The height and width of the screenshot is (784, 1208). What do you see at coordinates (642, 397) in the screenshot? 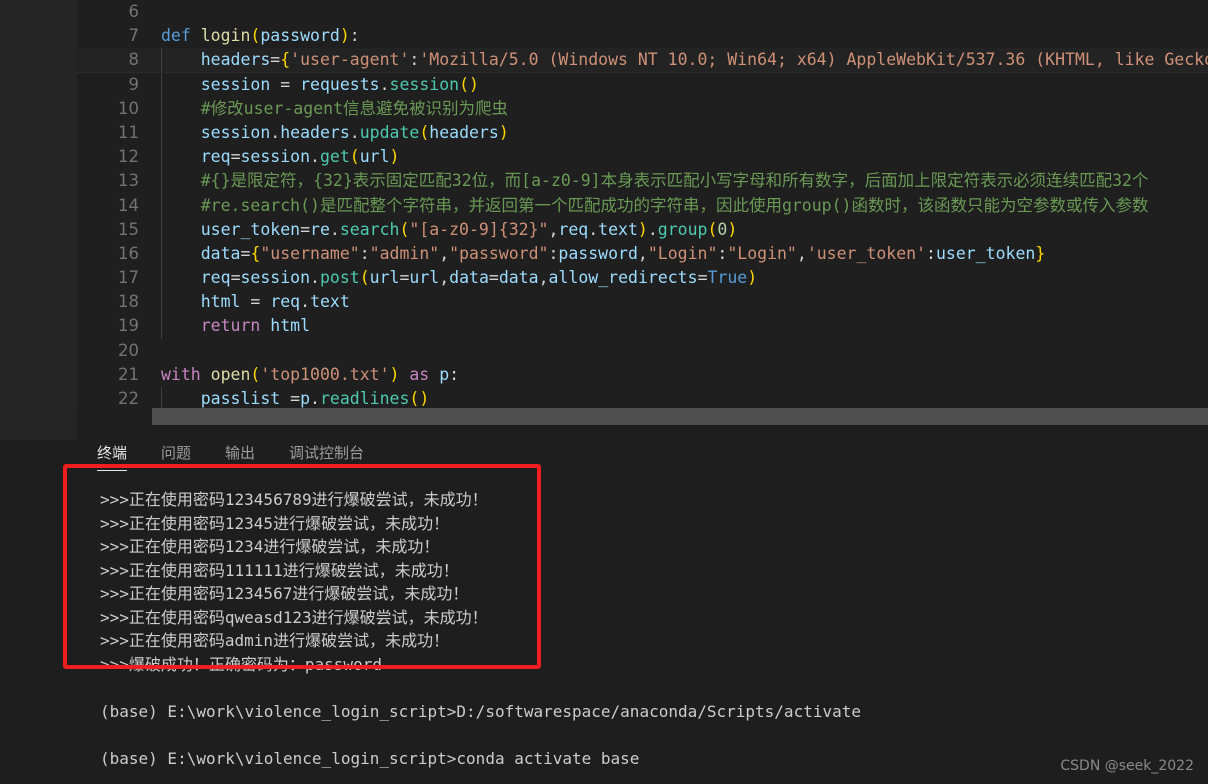
I see `code-line: 22 passlist =p.readlines()` at bounding box center [642, 397].